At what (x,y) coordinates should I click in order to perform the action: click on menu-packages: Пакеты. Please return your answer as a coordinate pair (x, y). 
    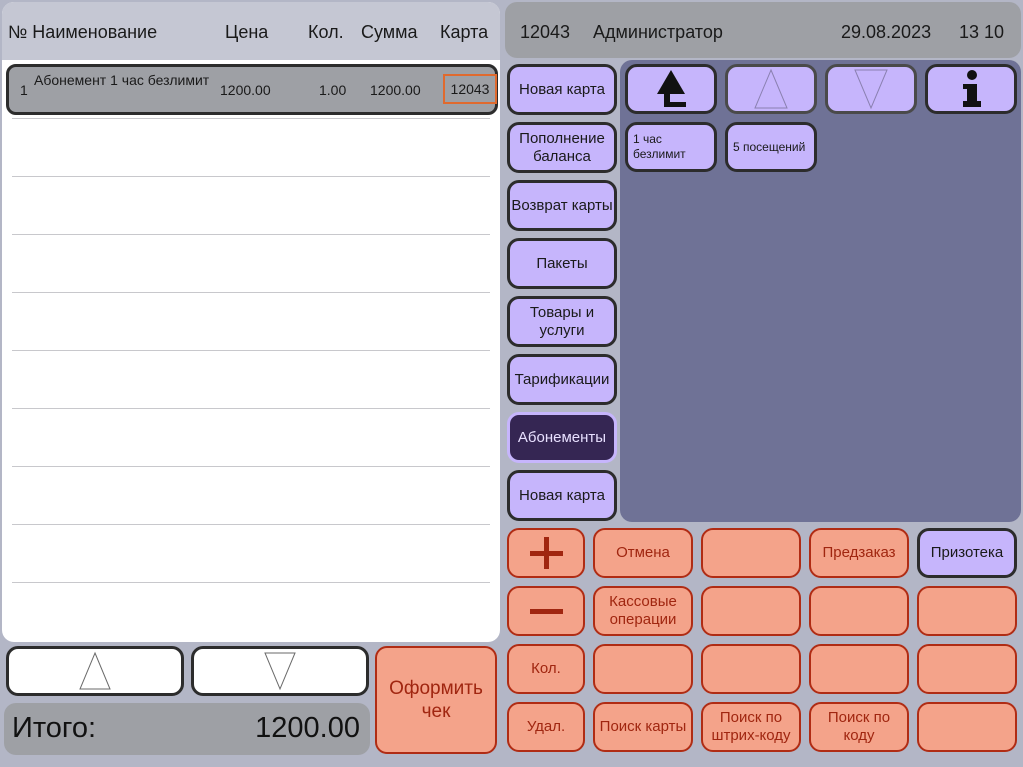
    Looking at the image, I should click on (562, 263).